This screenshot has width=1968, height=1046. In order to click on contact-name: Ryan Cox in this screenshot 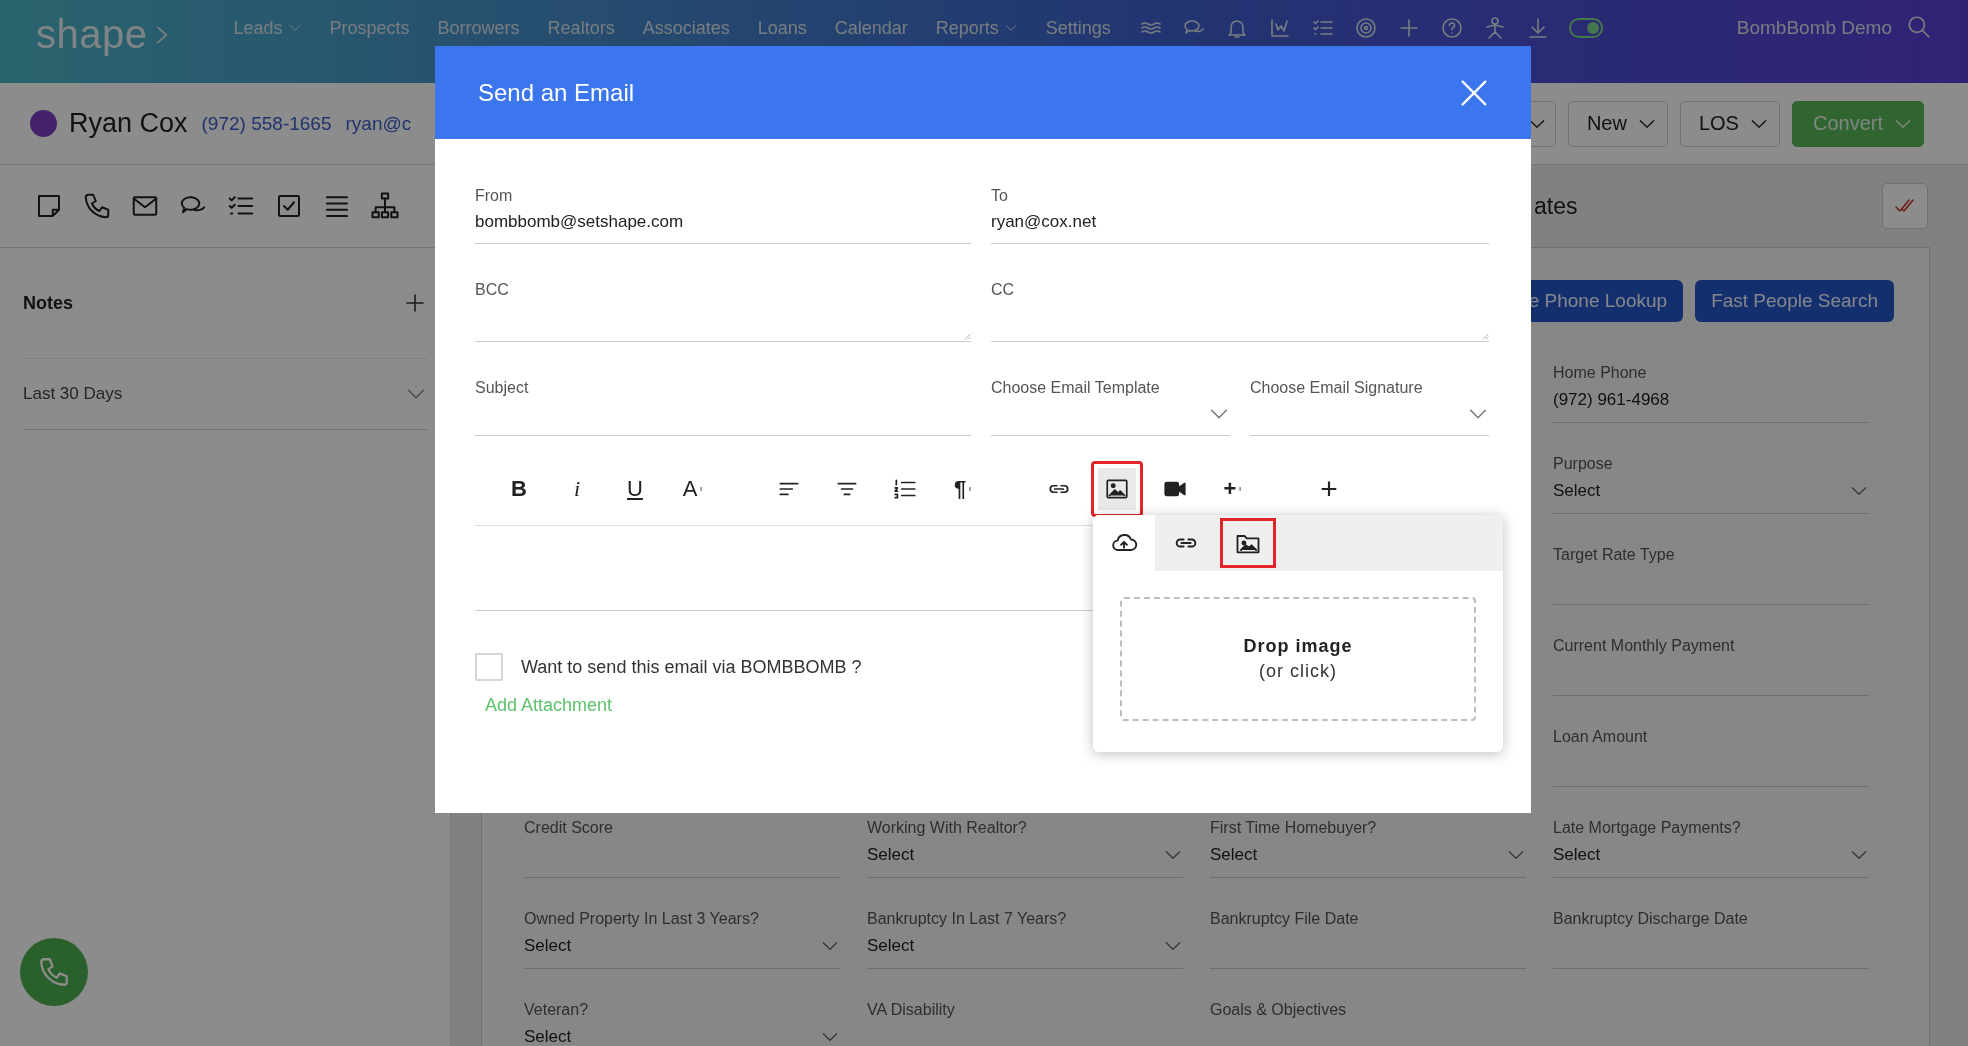, I will do `click(128, 123)`.